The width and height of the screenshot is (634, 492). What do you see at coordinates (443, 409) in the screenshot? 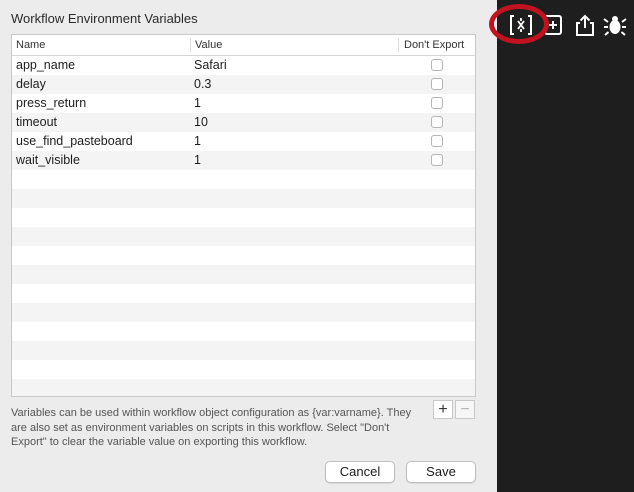
I see `add-variable-button: +` at bounding box center [443, 409].